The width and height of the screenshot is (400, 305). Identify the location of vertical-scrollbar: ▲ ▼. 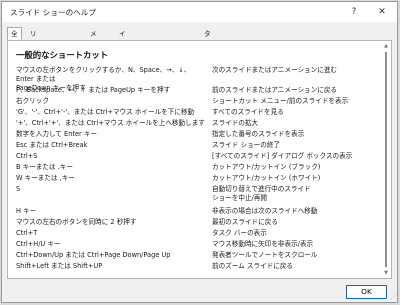
(386, 159).